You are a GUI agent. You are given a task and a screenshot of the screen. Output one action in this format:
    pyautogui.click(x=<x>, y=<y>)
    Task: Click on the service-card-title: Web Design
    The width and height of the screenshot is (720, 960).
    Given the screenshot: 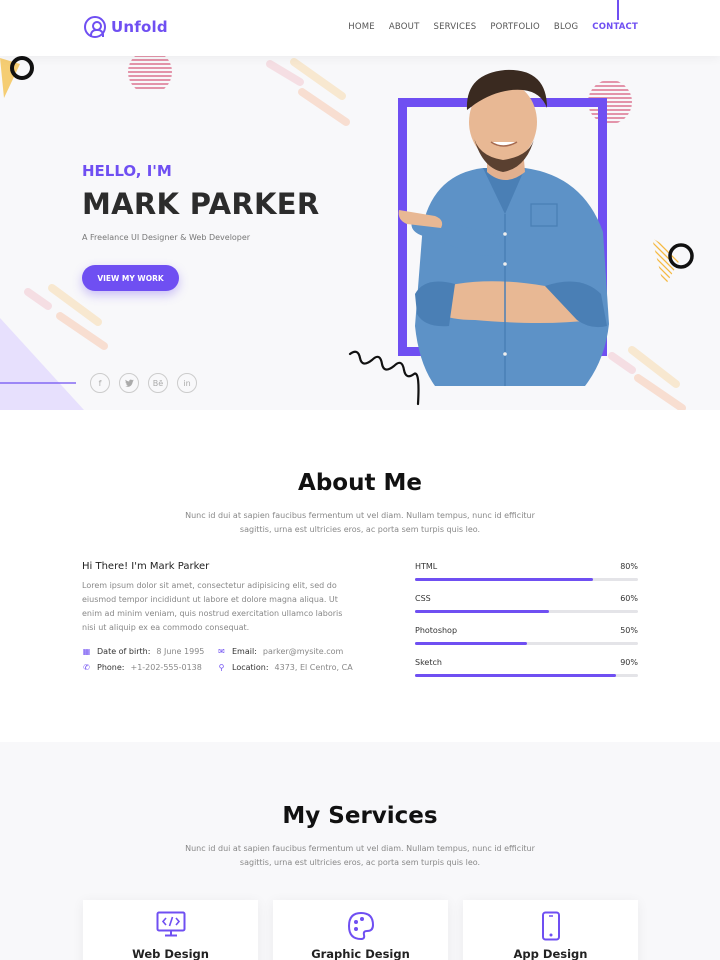 What is the action you would take?
    pyautogui.click(x=170, y=953)
    